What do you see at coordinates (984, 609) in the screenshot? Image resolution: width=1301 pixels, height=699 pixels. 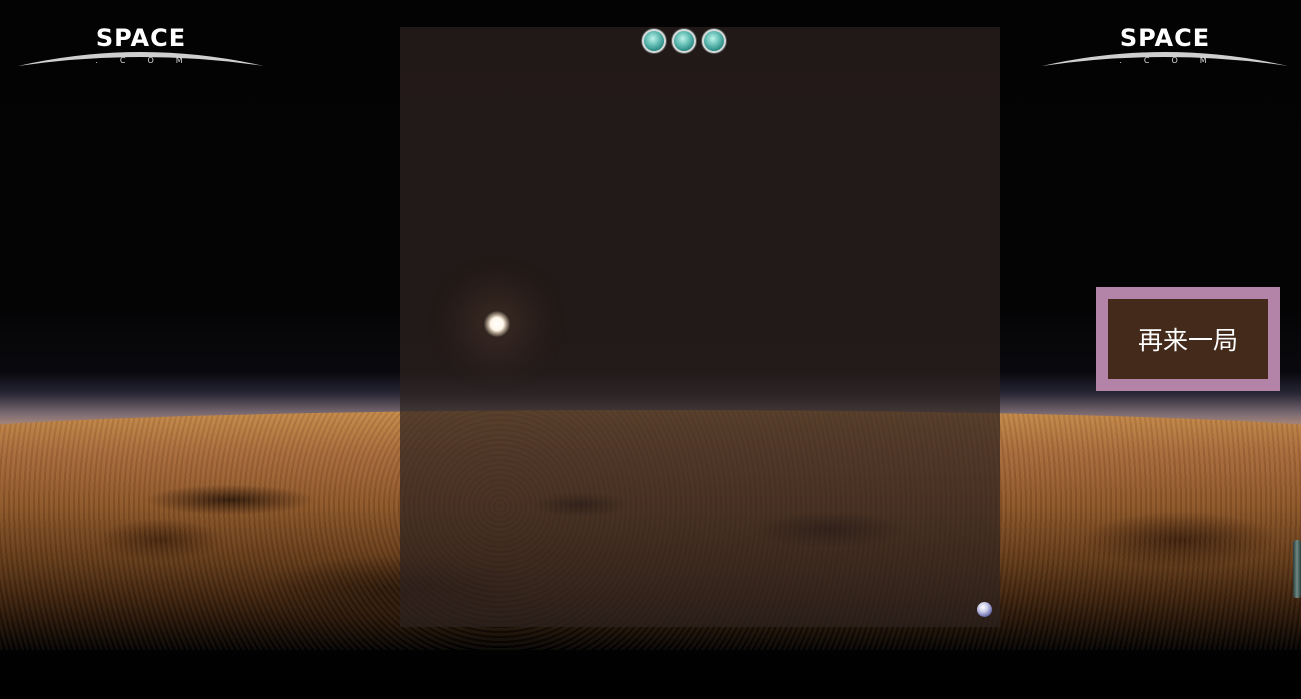 I see `game-ball-icon` at bounding box center [984, 609].